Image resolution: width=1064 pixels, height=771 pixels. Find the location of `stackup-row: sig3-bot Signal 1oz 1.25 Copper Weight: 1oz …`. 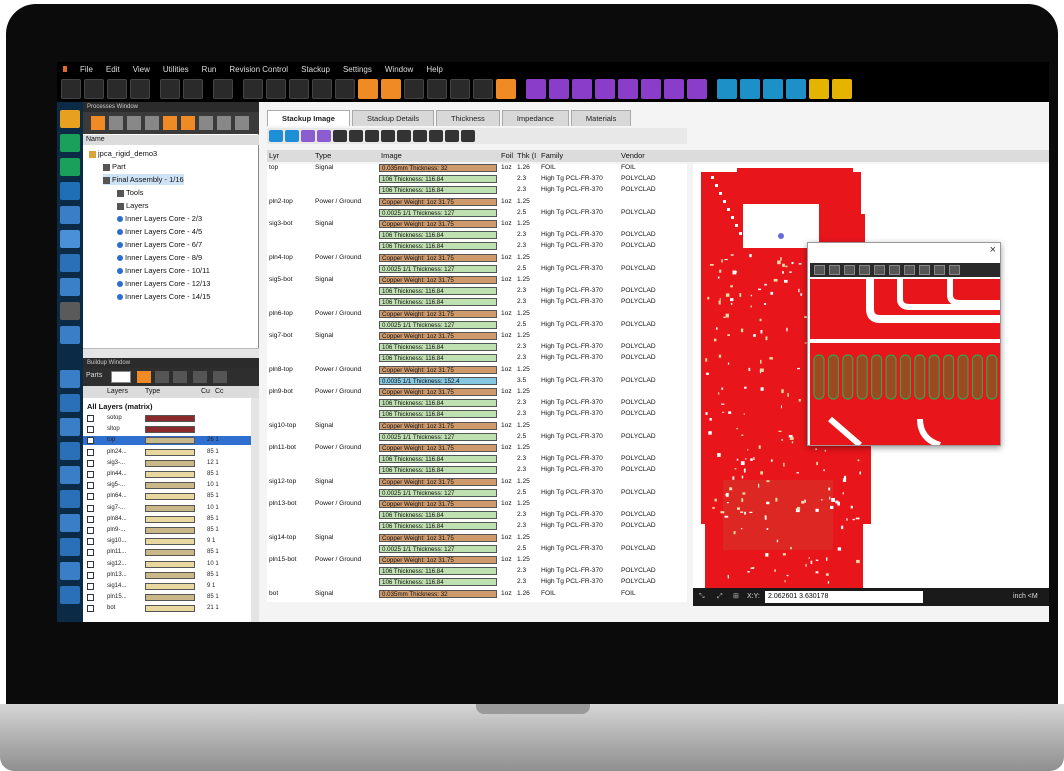

stackup-row: sig3-bot Signal 1oz 1.25 Copper Weight: 1oz … is located at coordinates (477, 224).